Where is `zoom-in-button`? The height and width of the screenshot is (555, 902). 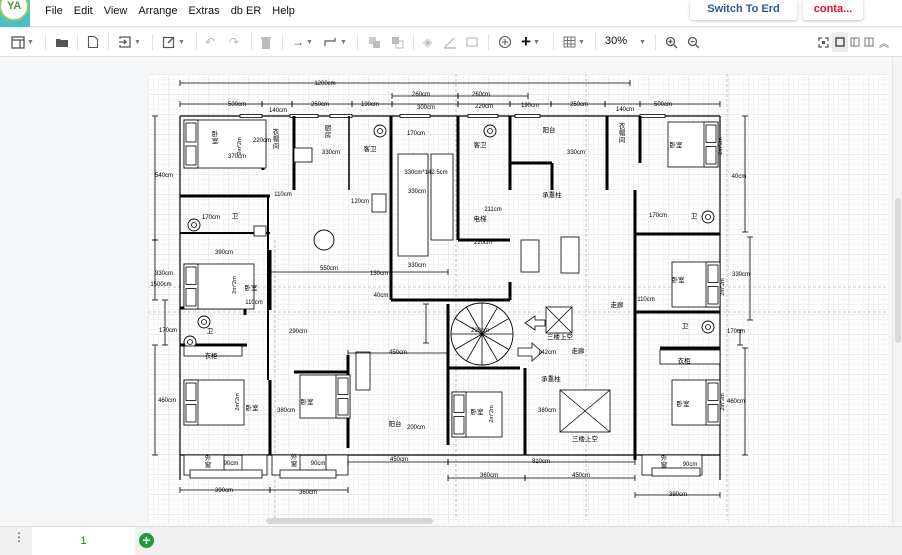 zoom-in-button is located at coordinates (671, 42).